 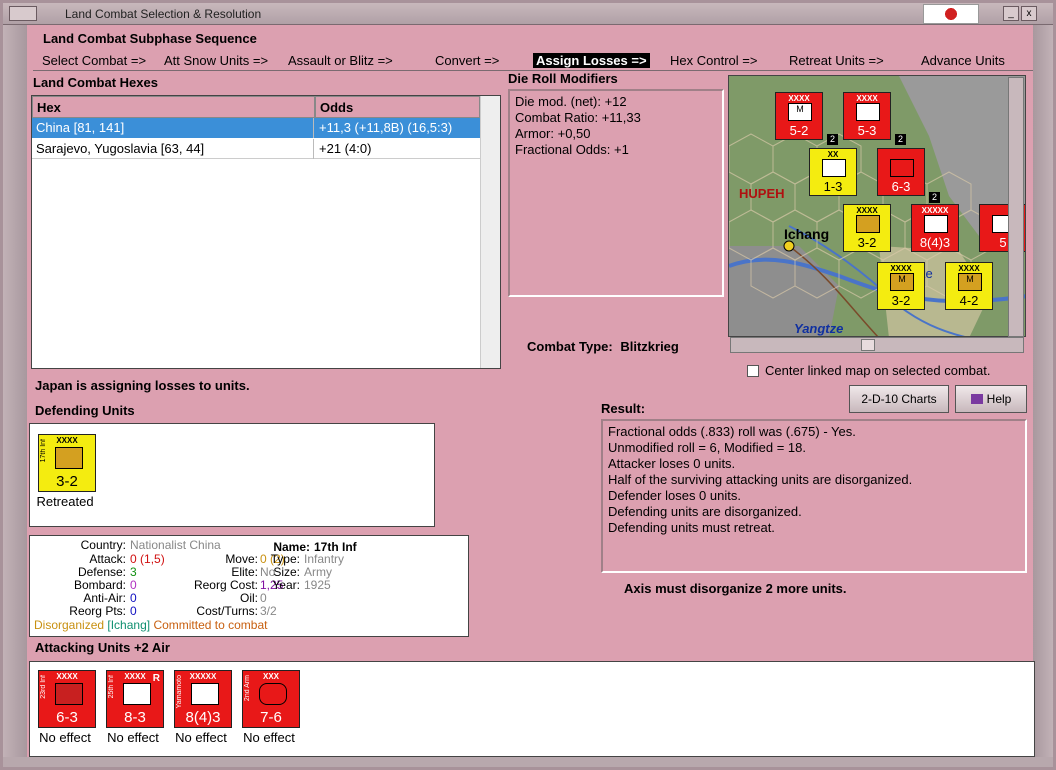 I want to click on odds-cell: +11,3 (+11,8B) (16,5:3), so click(x=386, y=127).